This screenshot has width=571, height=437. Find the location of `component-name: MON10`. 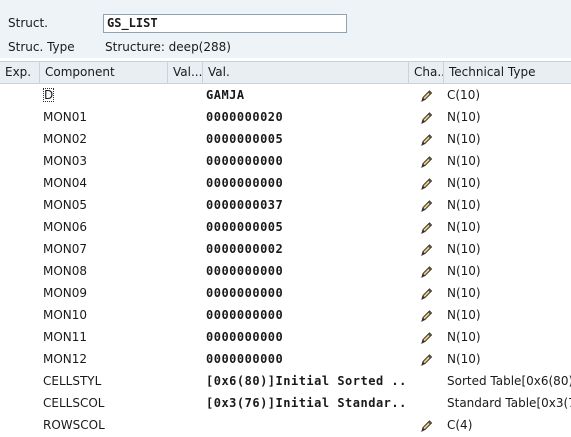

component-name: MON10 is located at coordinates (104, 315).